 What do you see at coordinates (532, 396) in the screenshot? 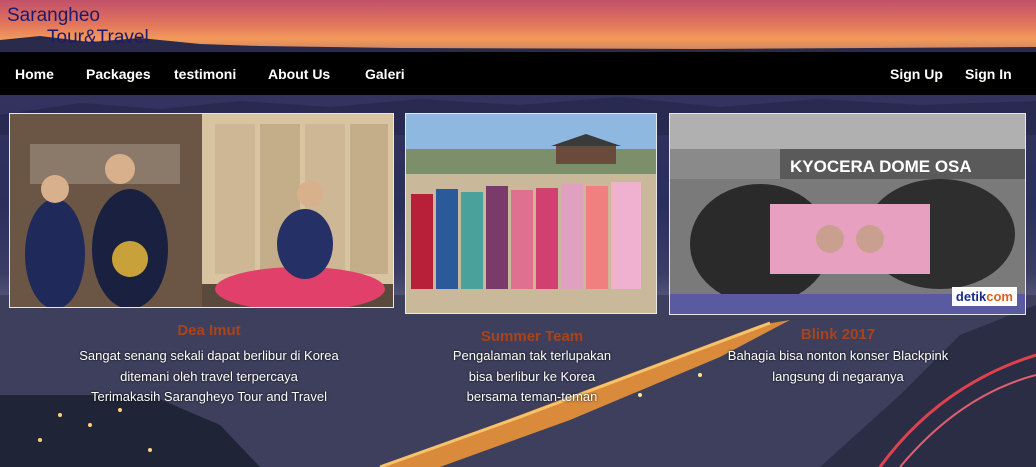
I see `testimonial-2-line-3: bersama teman-teman` at bounding box center [532, 396].